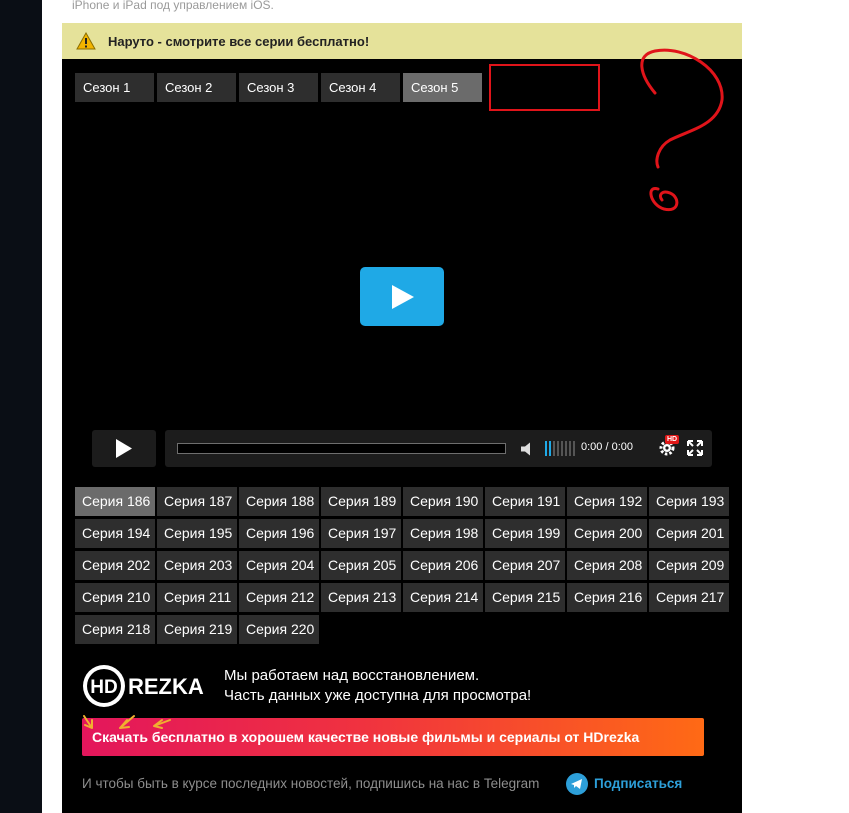 This screenshot has height=813, width=849. What do you see at coordinates (197, 533) in the screenshot?
I see `episode-button: Серия 195` at bounding box center [197, 533].